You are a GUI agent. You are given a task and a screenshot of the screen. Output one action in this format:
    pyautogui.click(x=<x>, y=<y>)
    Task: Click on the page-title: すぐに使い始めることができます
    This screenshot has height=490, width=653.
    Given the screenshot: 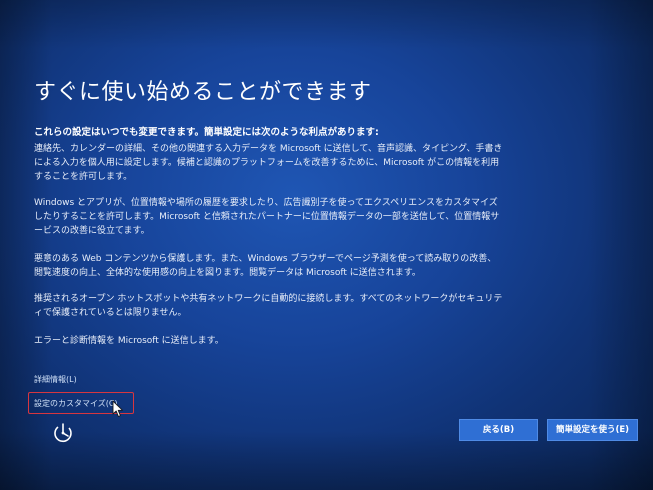 What is the action you would take?
    pyautogui.click(x=203, y=92)
    